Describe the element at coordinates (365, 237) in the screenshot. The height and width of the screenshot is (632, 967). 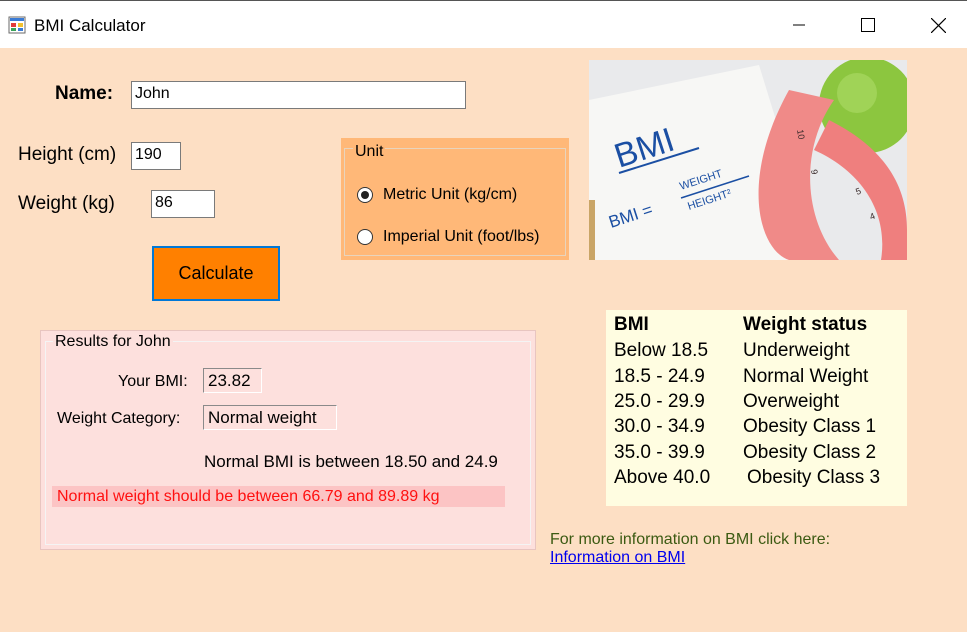
I see `radio-unchecked-icon` at that location.